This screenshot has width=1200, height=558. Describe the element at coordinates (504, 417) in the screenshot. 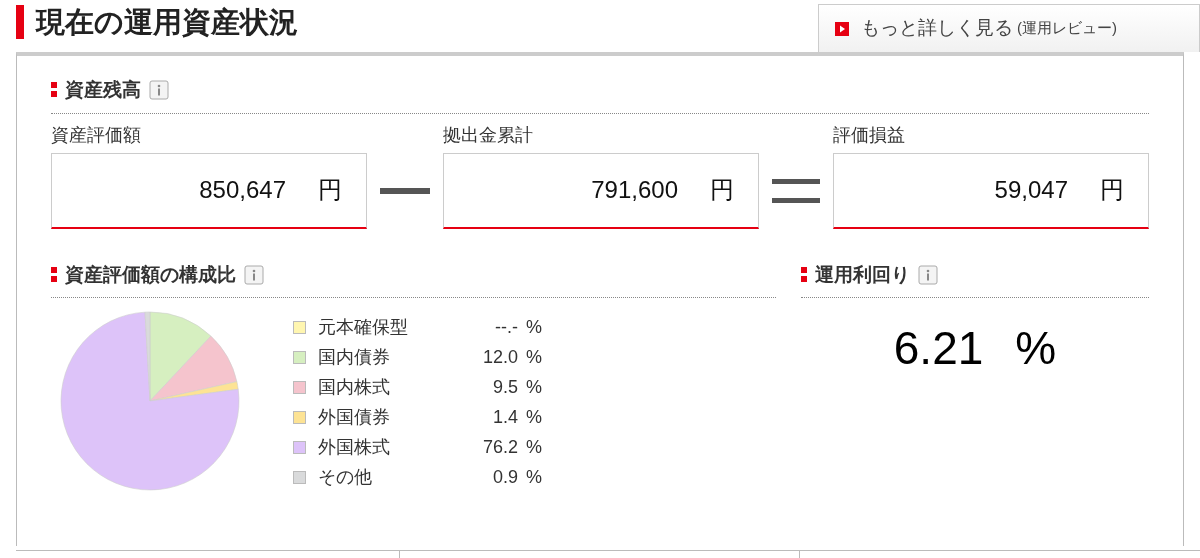

I see `legend-value: 1.4` at that location.